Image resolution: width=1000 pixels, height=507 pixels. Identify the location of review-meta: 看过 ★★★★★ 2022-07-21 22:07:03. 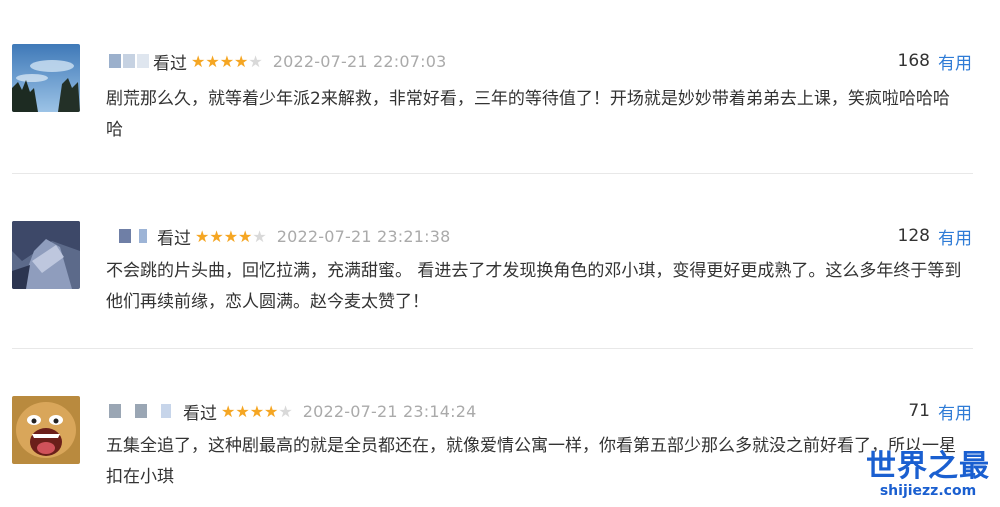
(276, 61).